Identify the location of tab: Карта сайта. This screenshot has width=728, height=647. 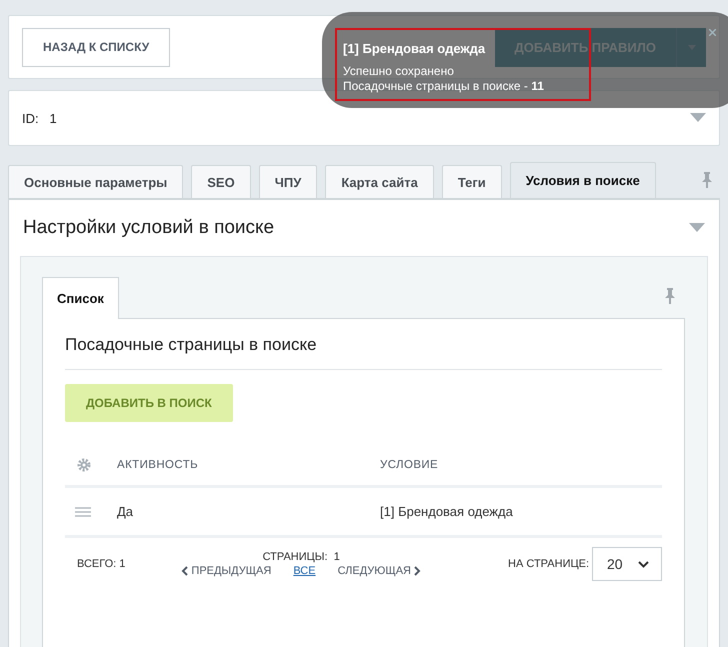
(379, 181).